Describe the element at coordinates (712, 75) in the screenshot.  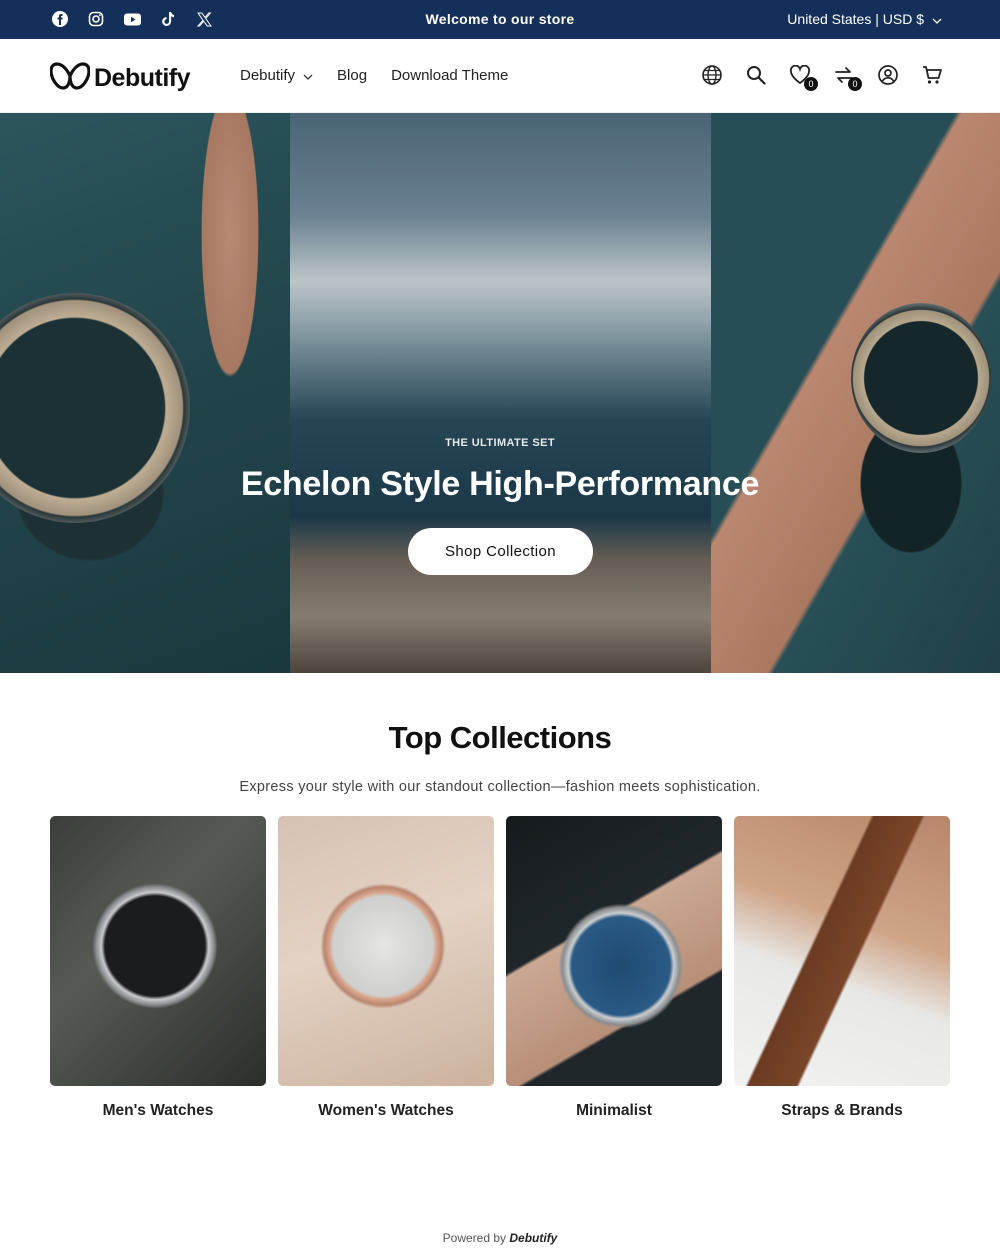
I see `globe-icon` at that location.